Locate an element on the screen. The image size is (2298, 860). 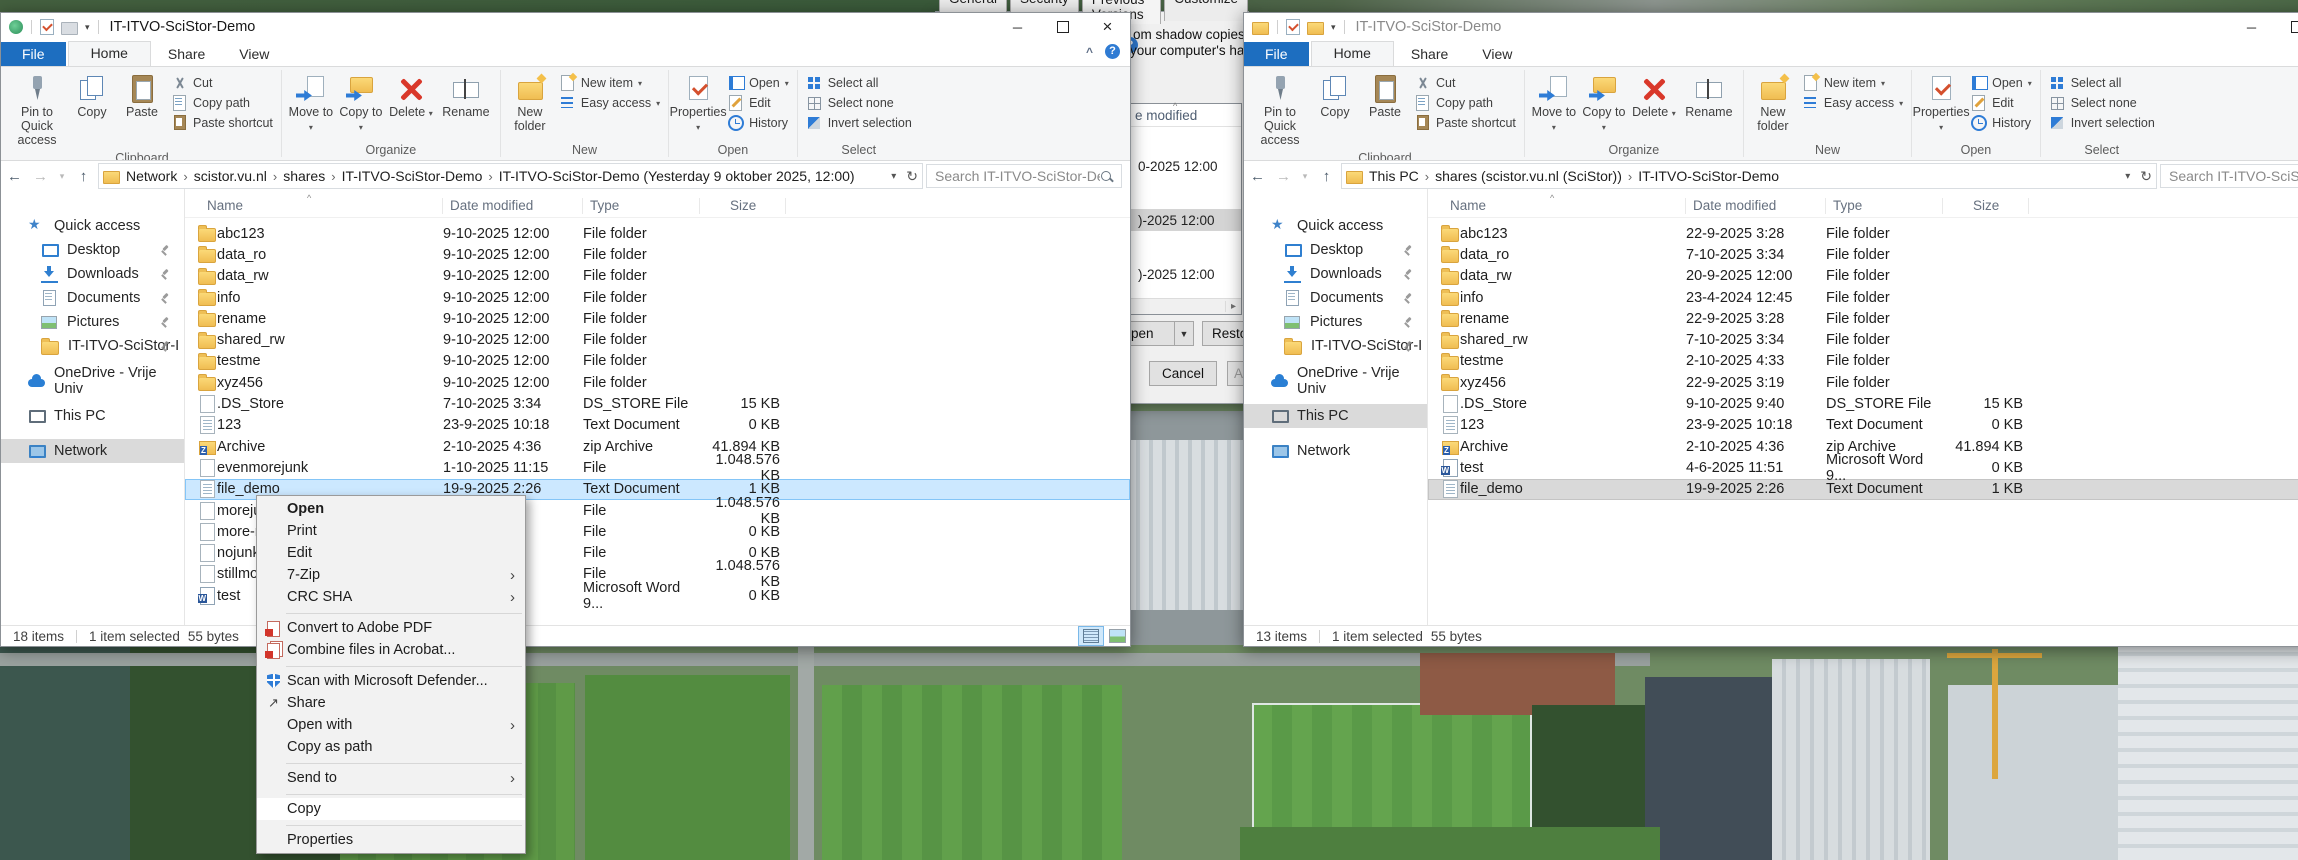
forward-button: → is located at coordinates (40, 176).